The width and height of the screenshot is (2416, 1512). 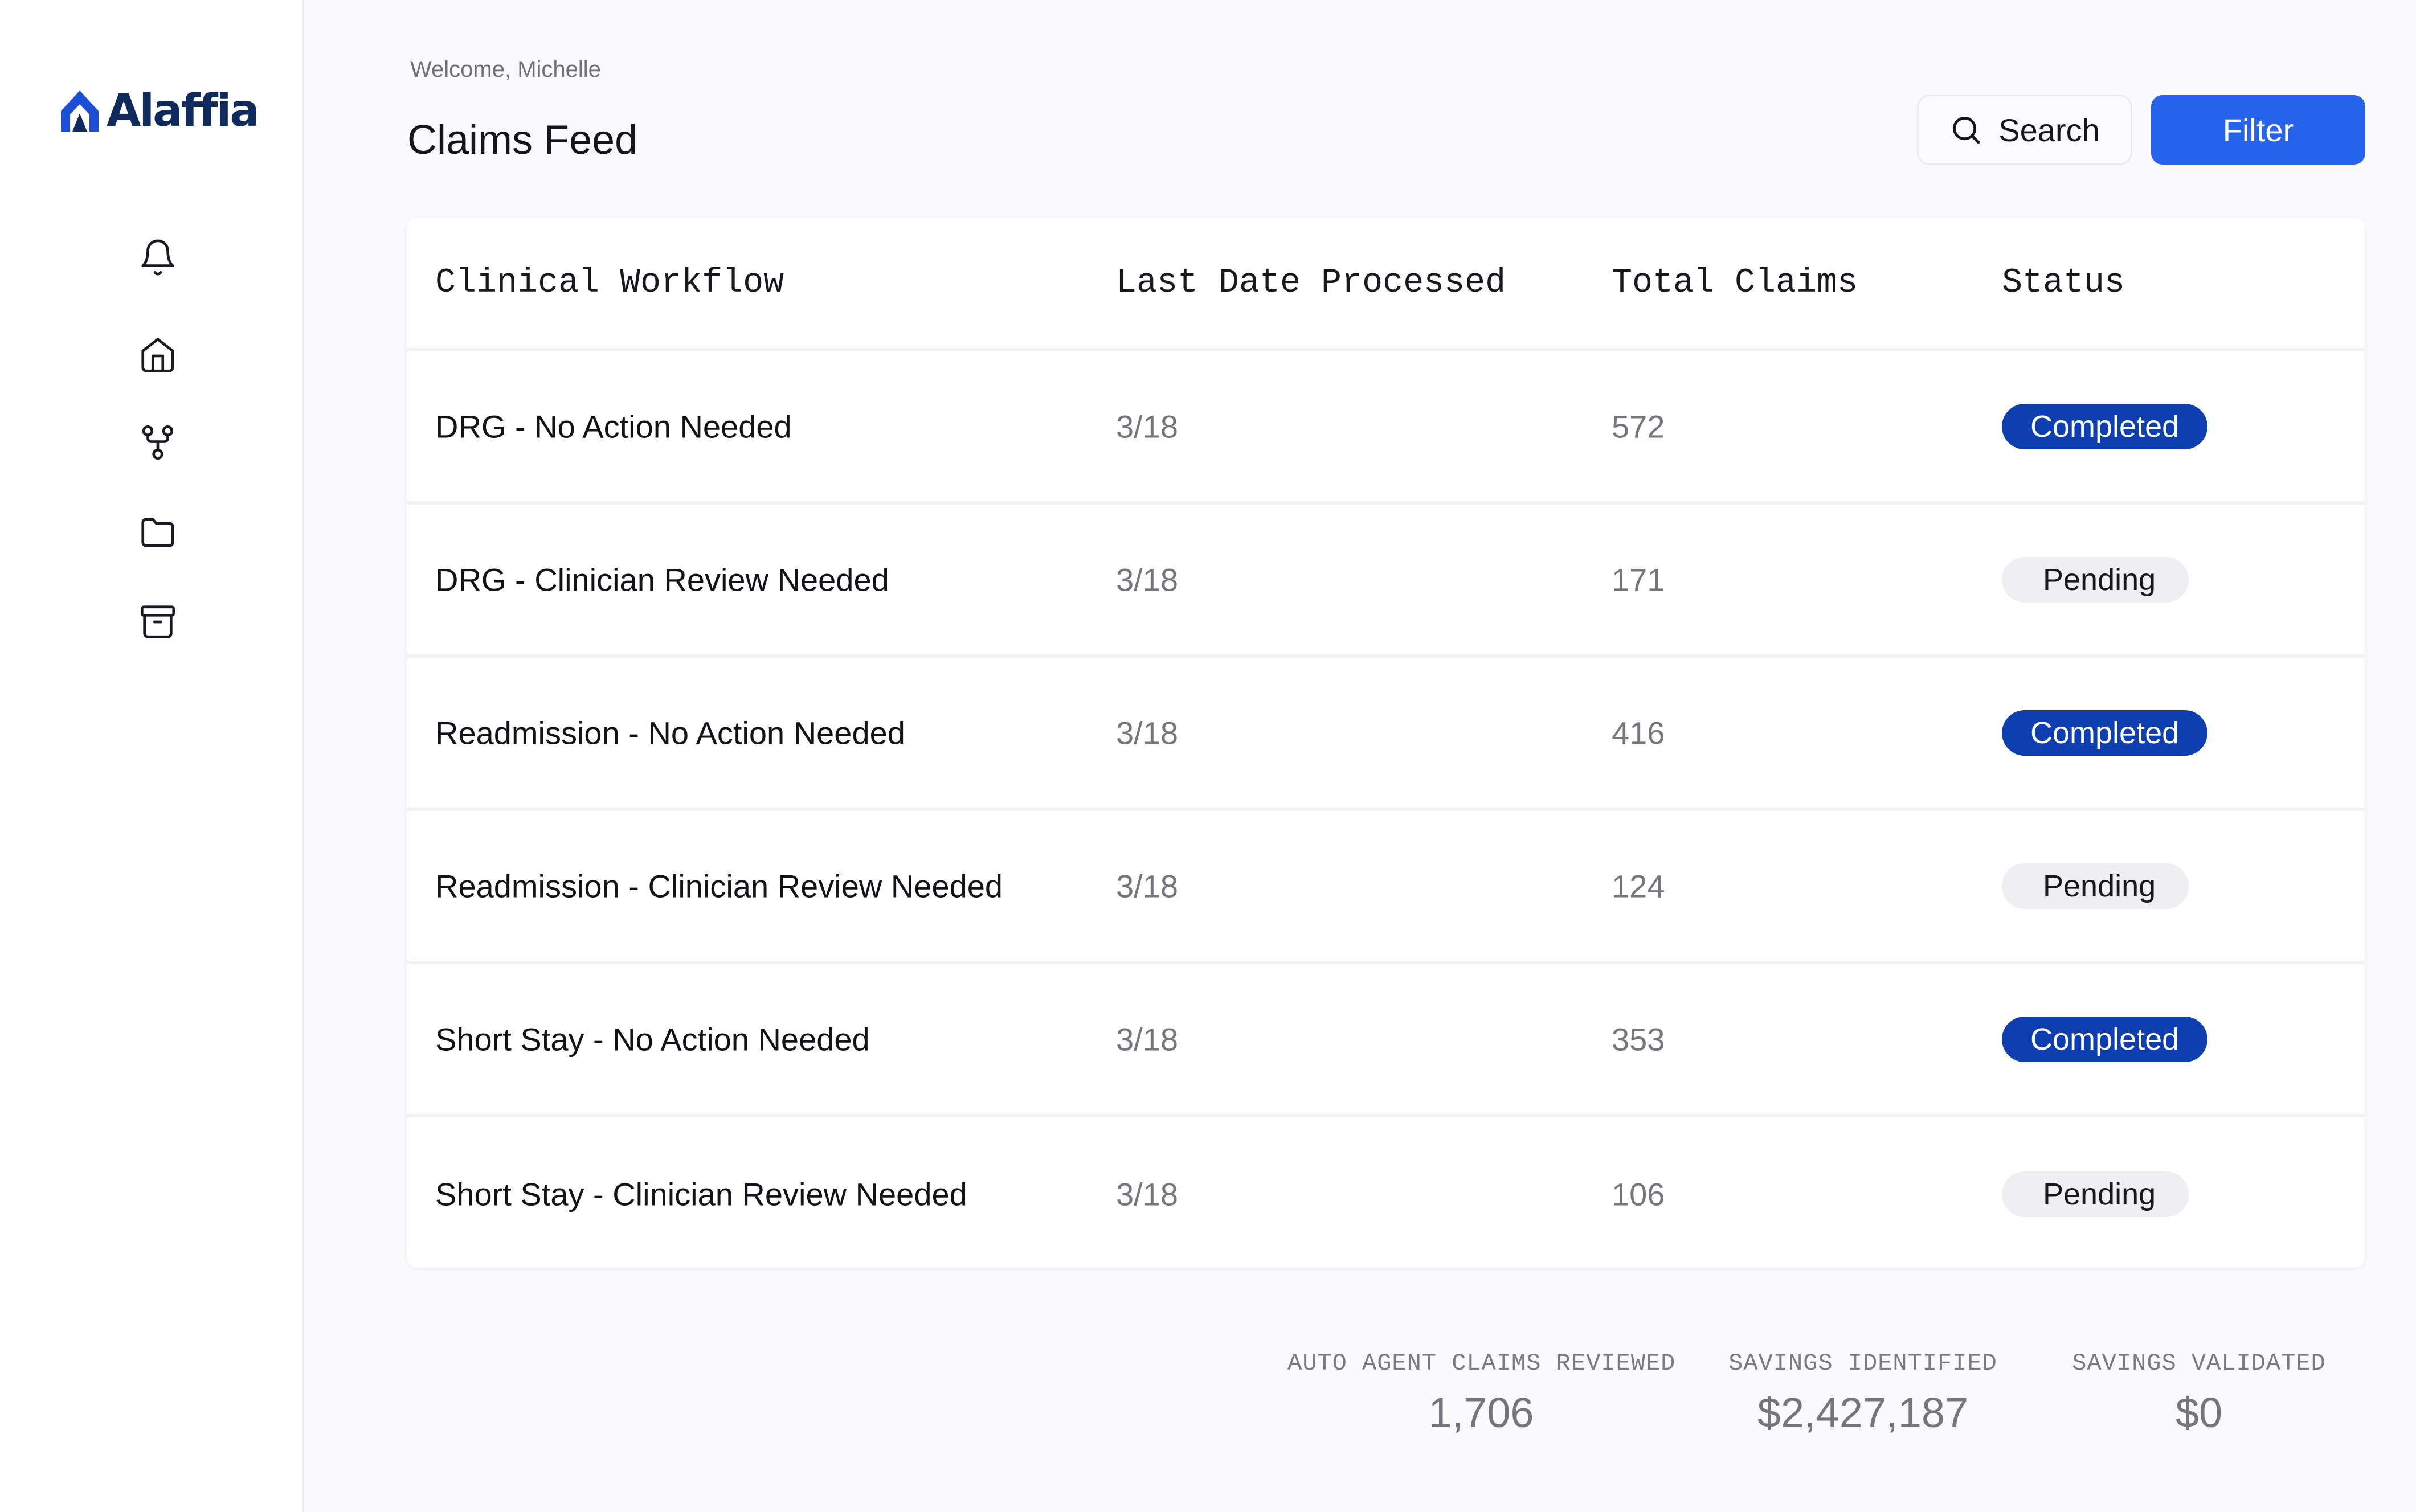 I want to click on total-claims: 106, so click(x=1638, y=1194).